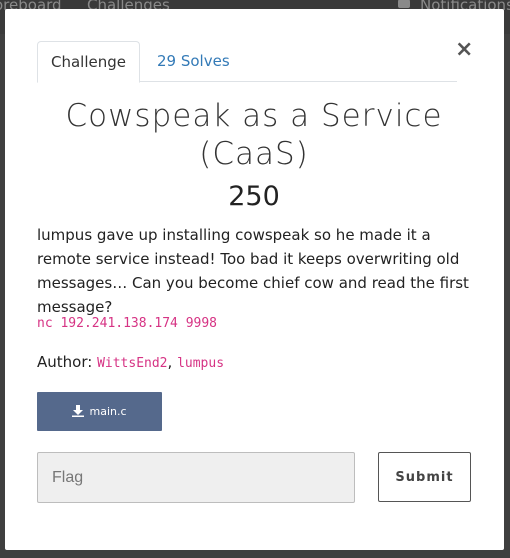  I want to click on modal-tabs: Challenge 29 Solves, so click(247, 62).